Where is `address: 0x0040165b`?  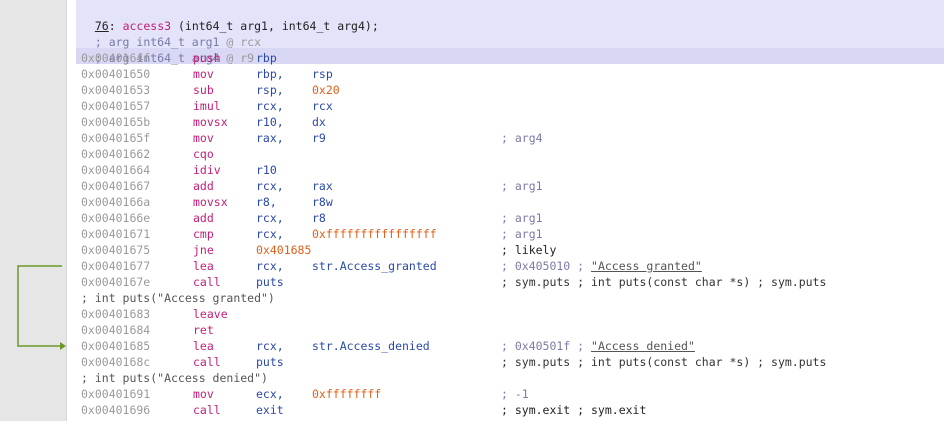
address: 0x0040165b is located at coordinates (115, 122).